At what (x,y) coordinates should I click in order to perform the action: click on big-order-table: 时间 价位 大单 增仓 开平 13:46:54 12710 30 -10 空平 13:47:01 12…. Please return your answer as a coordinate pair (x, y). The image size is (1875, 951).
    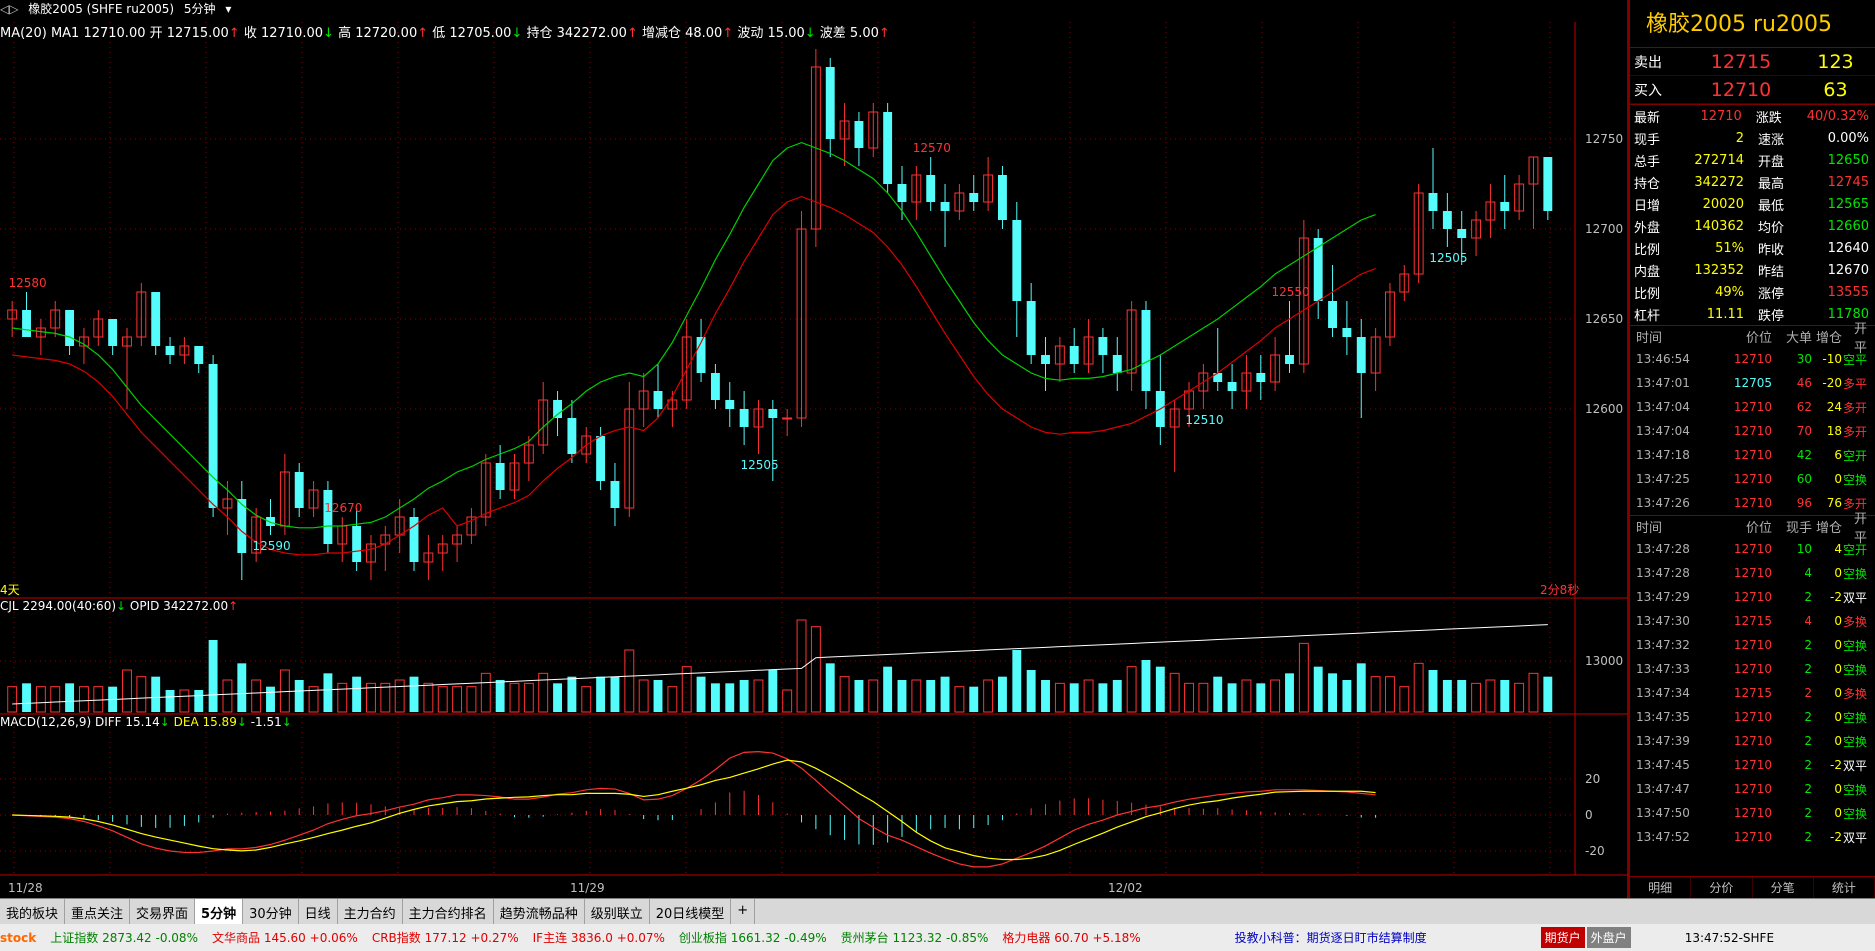
    Looking at the image, I should click on (1752, 418).